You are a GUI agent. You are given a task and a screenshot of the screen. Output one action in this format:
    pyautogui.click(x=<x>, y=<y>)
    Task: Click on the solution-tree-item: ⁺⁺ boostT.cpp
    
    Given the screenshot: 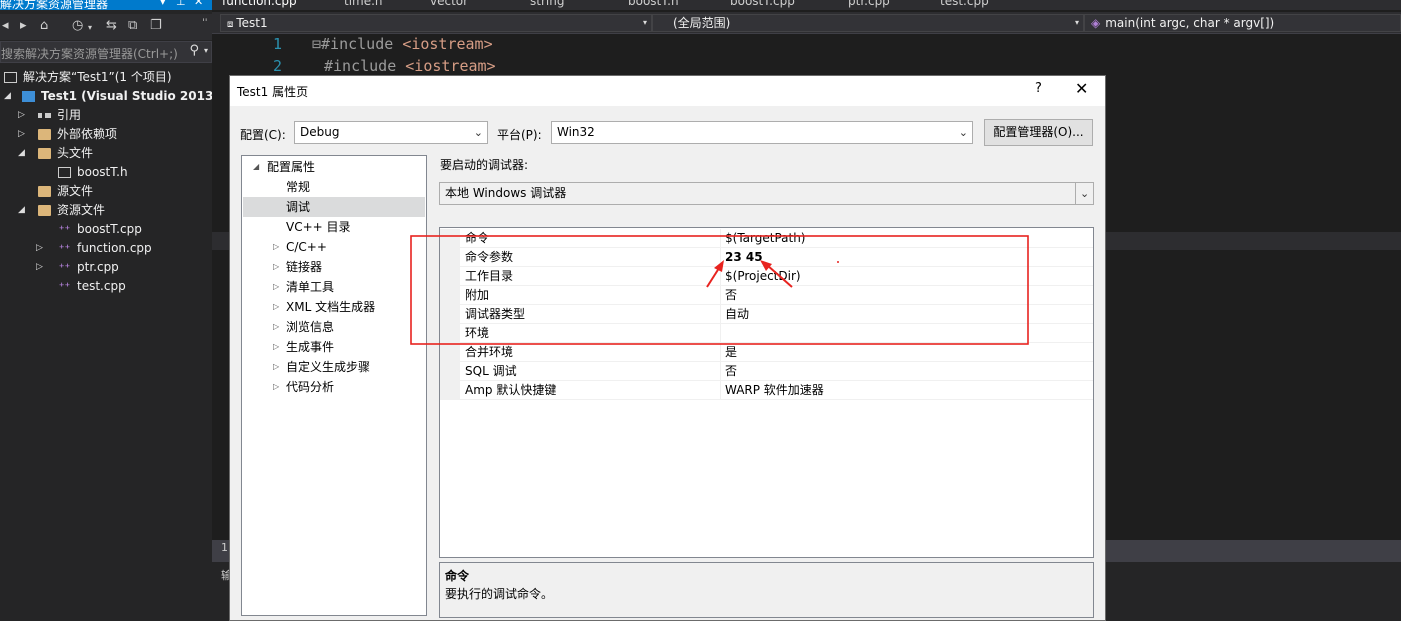 What is the action you would take?
    pyautogui.click(x=106, y=229)
    